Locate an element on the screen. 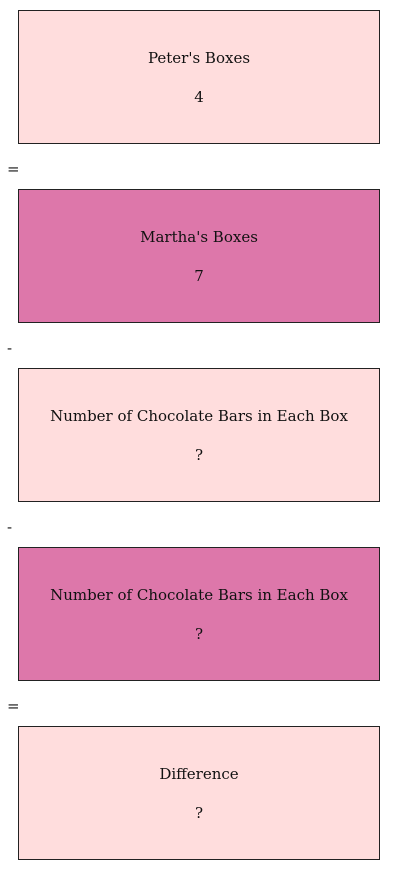 The width and height of the screenshot is (400, 872). box-value: 7 is located at coordinates (199, 275).